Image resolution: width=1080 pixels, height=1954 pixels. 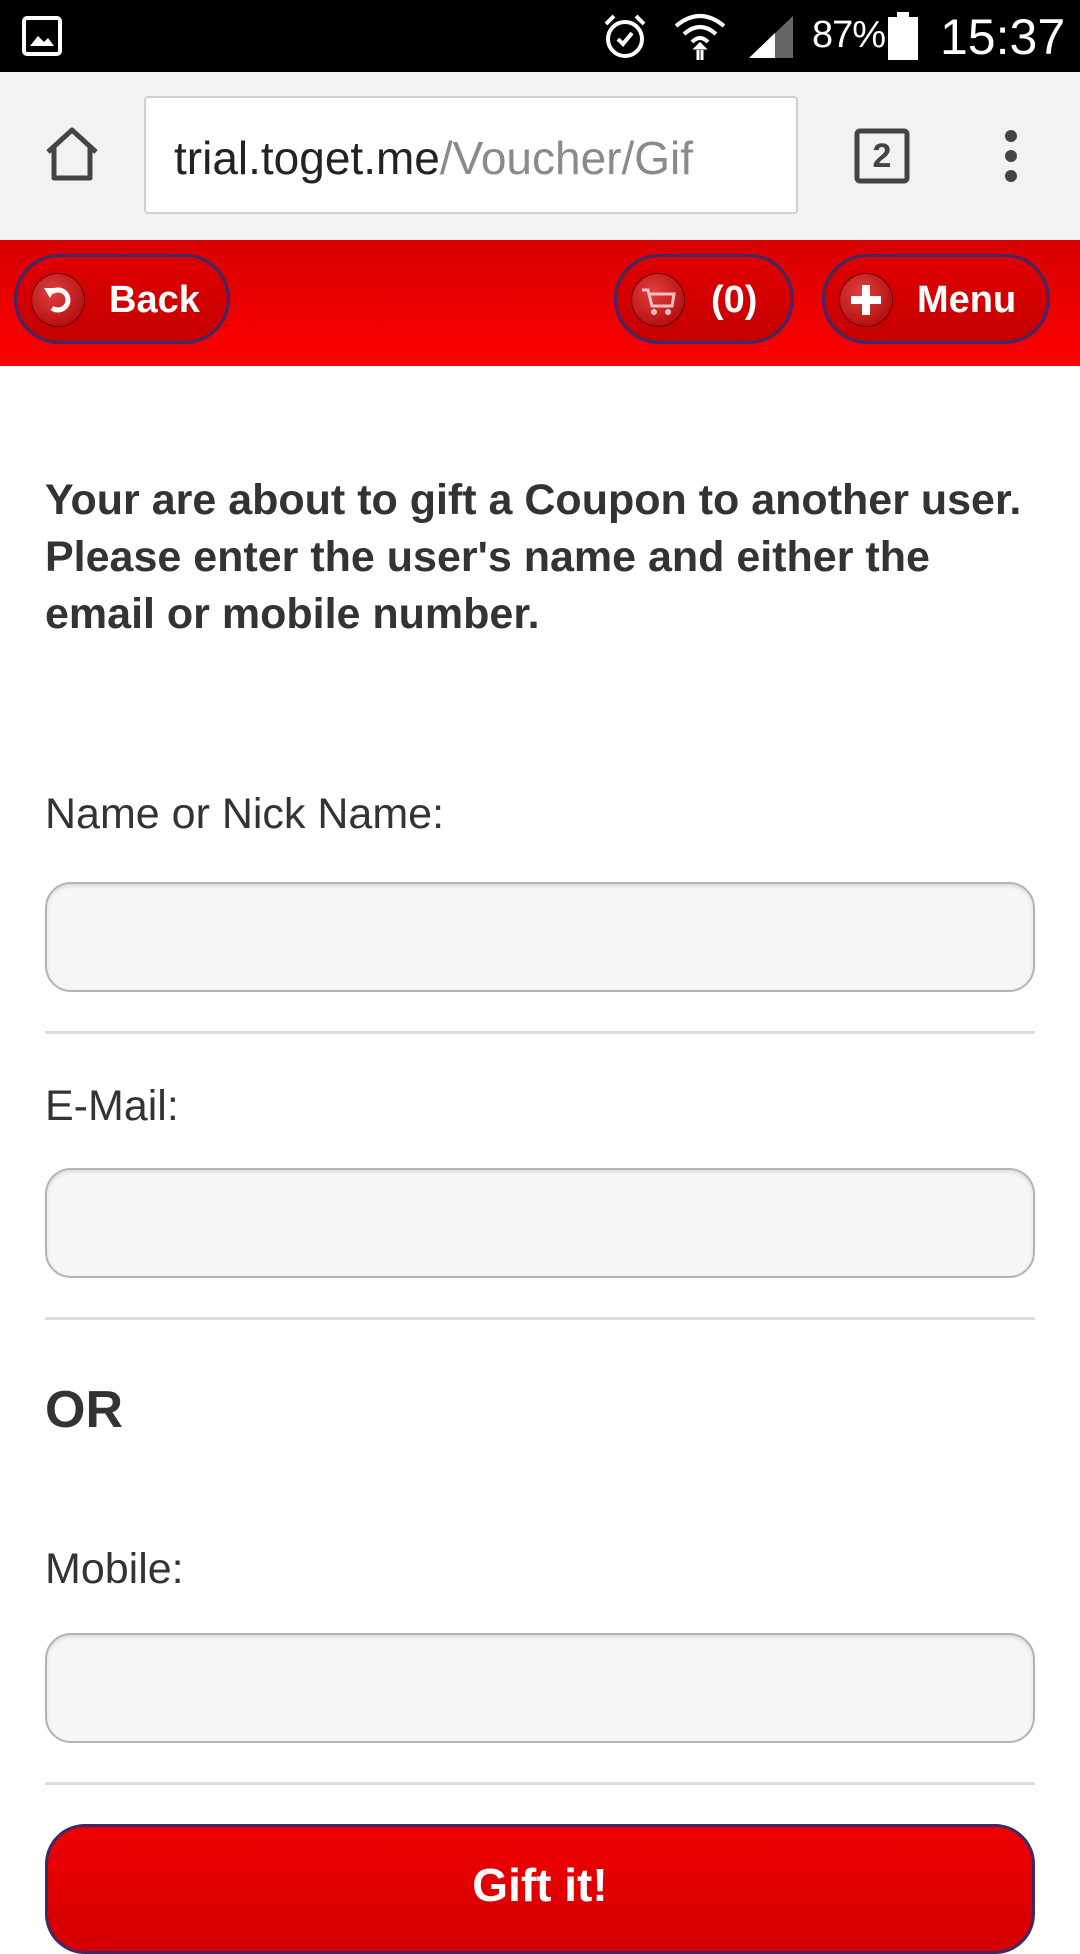 I want to click on plus-icon, so click(x=866, y=300).